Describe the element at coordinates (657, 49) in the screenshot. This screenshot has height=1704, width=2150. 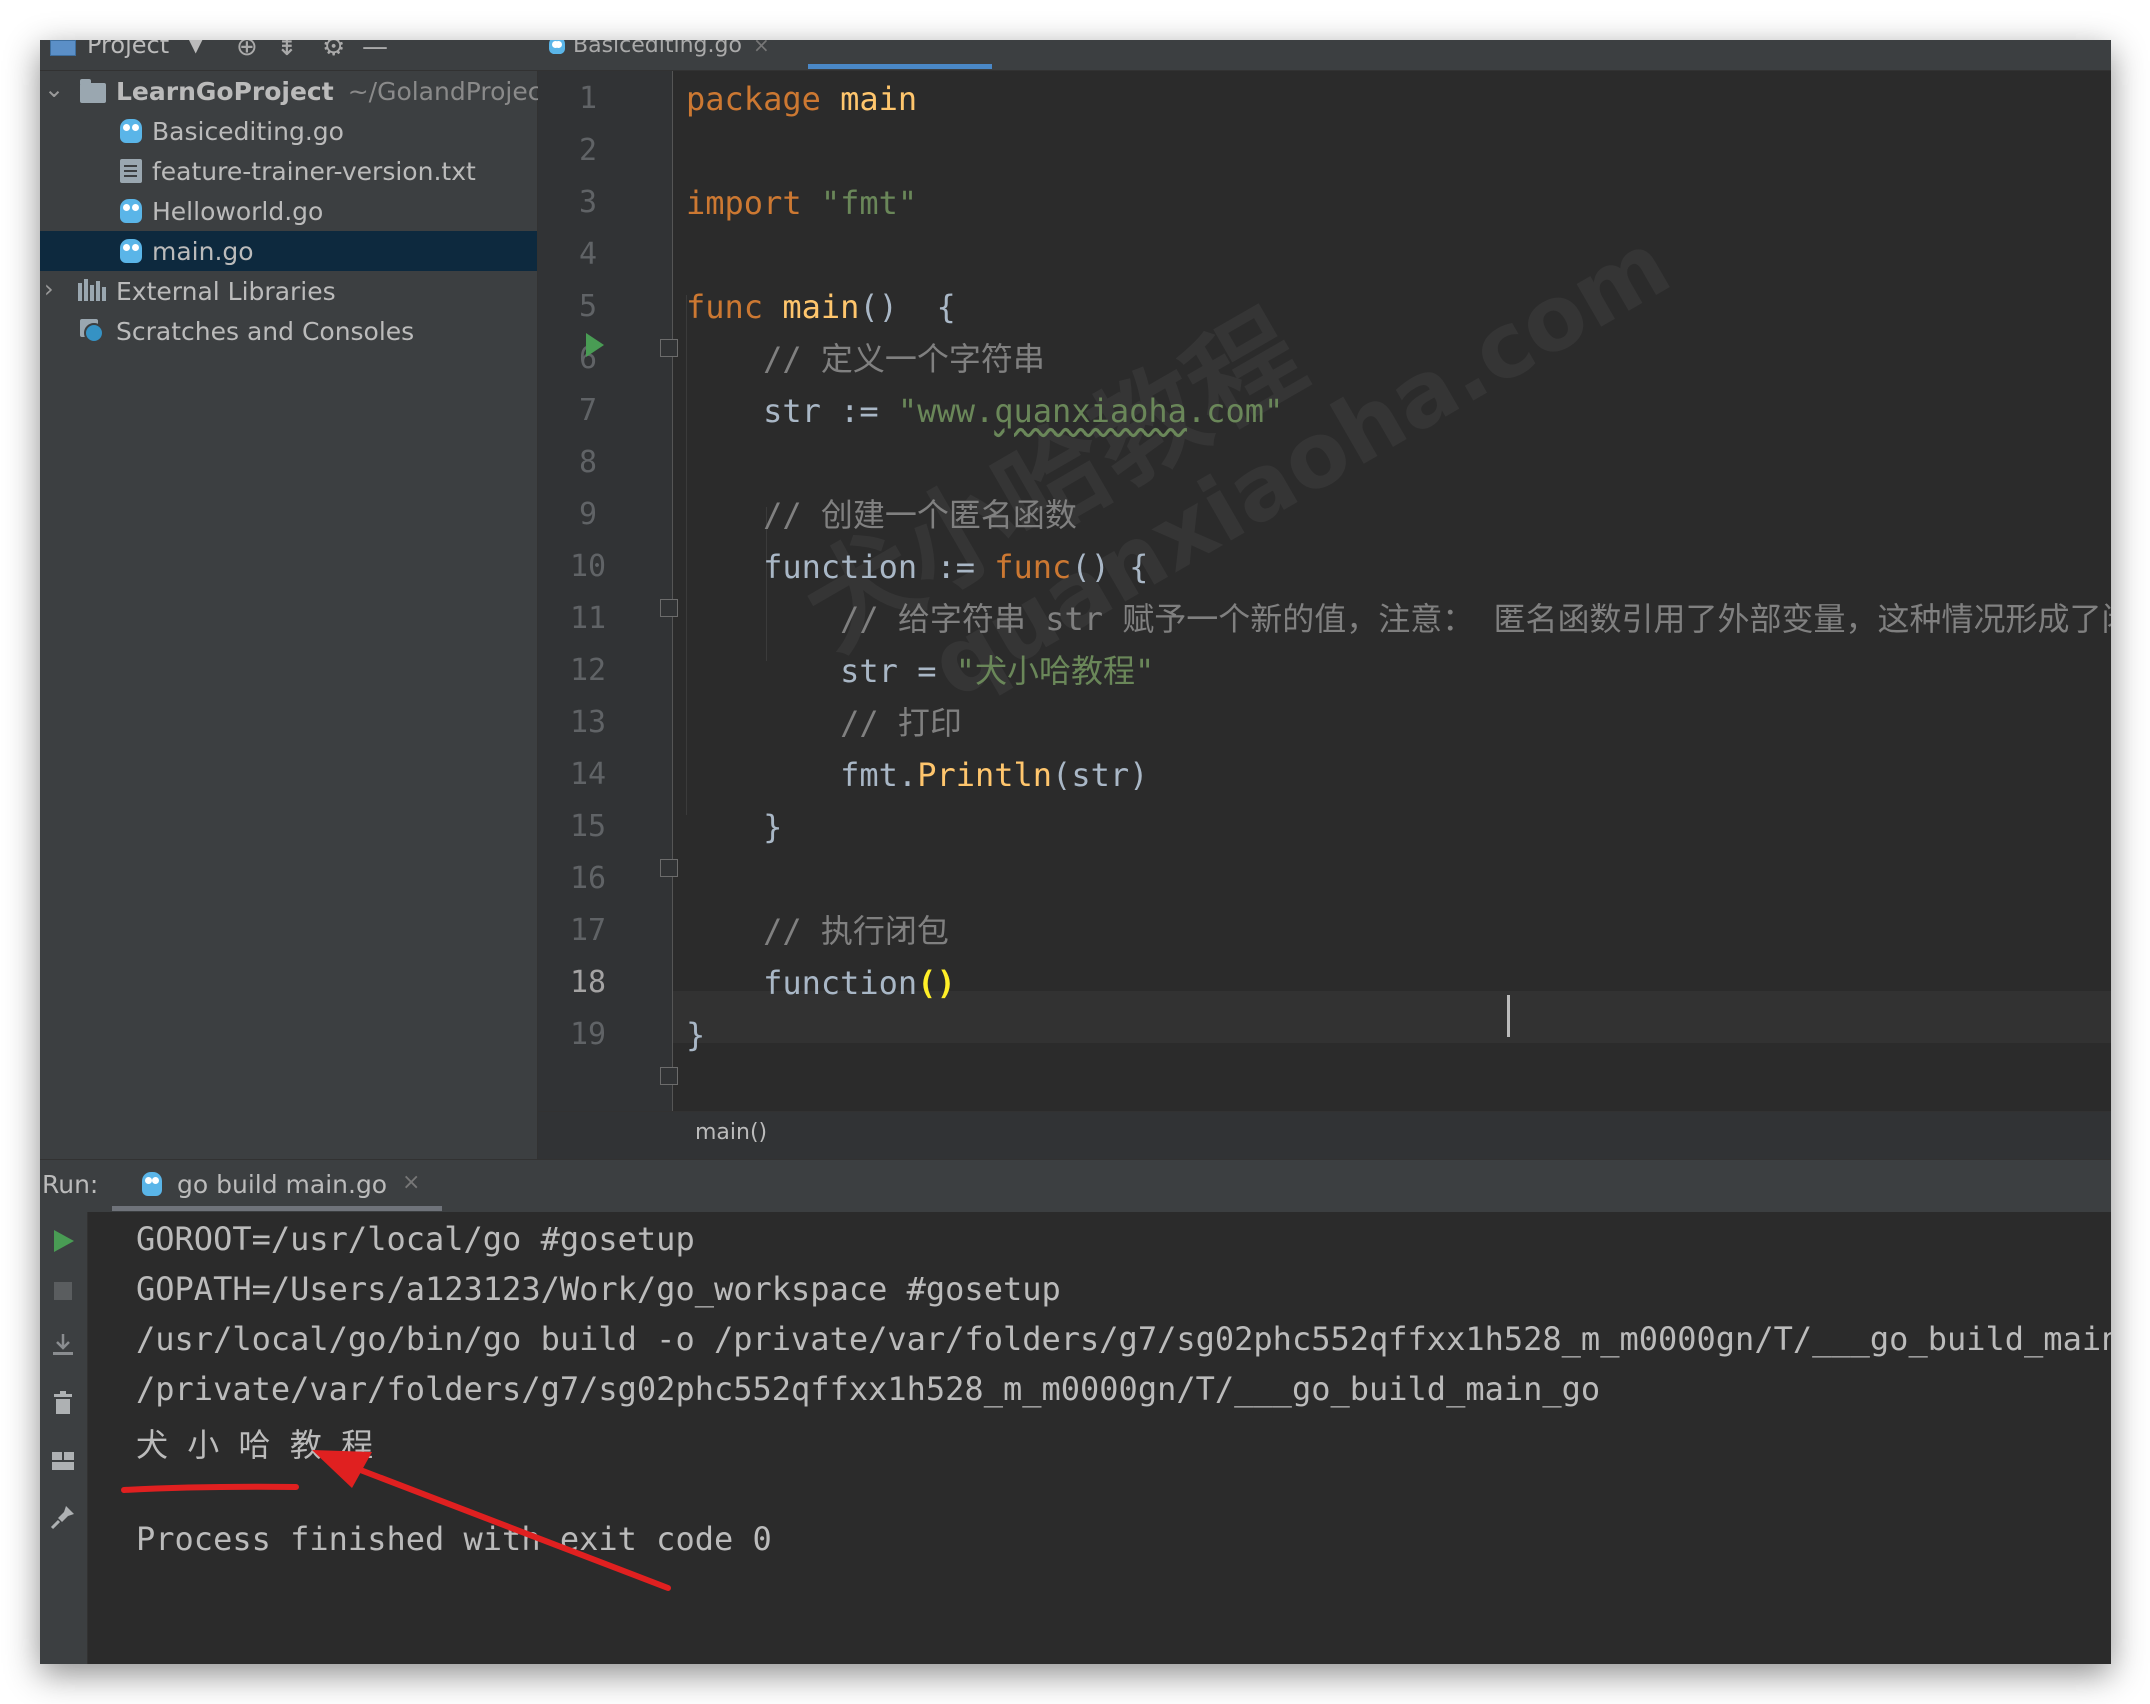
I see `tab-label: Basicediting.go` at that location.